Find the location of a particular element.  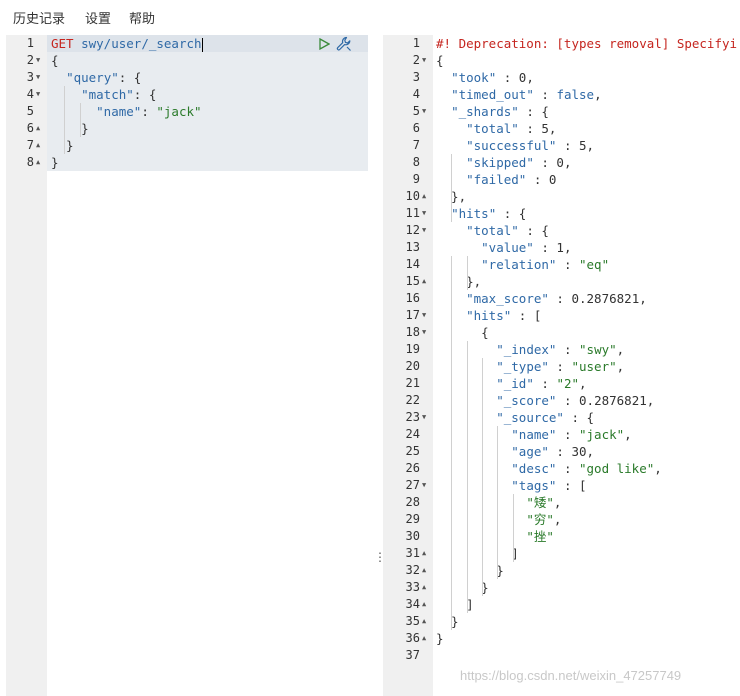

response-line: 16 "max_score" : 0.2876821, is located at coordinates (561, 298).